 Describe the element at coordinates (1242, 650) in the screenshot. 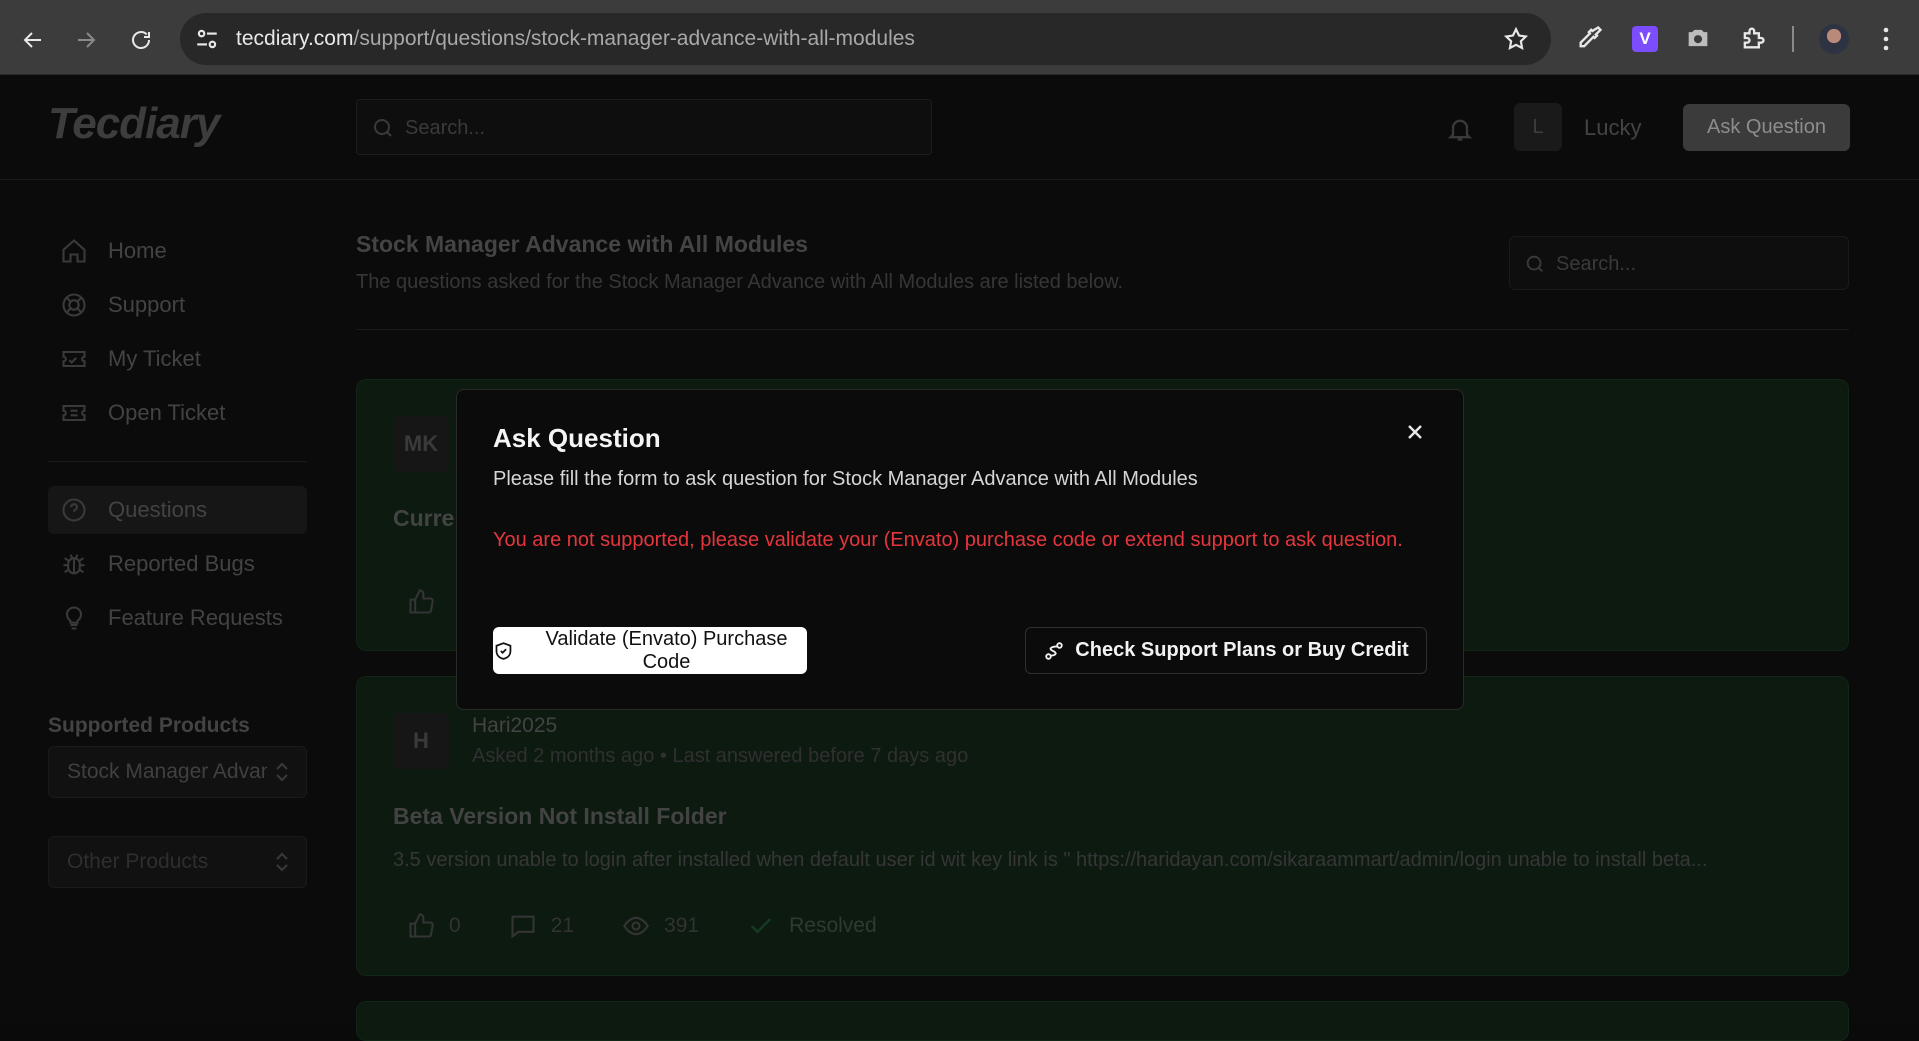

I see `plans-button-label: Check Support Plans or Buy Credit` at that location.